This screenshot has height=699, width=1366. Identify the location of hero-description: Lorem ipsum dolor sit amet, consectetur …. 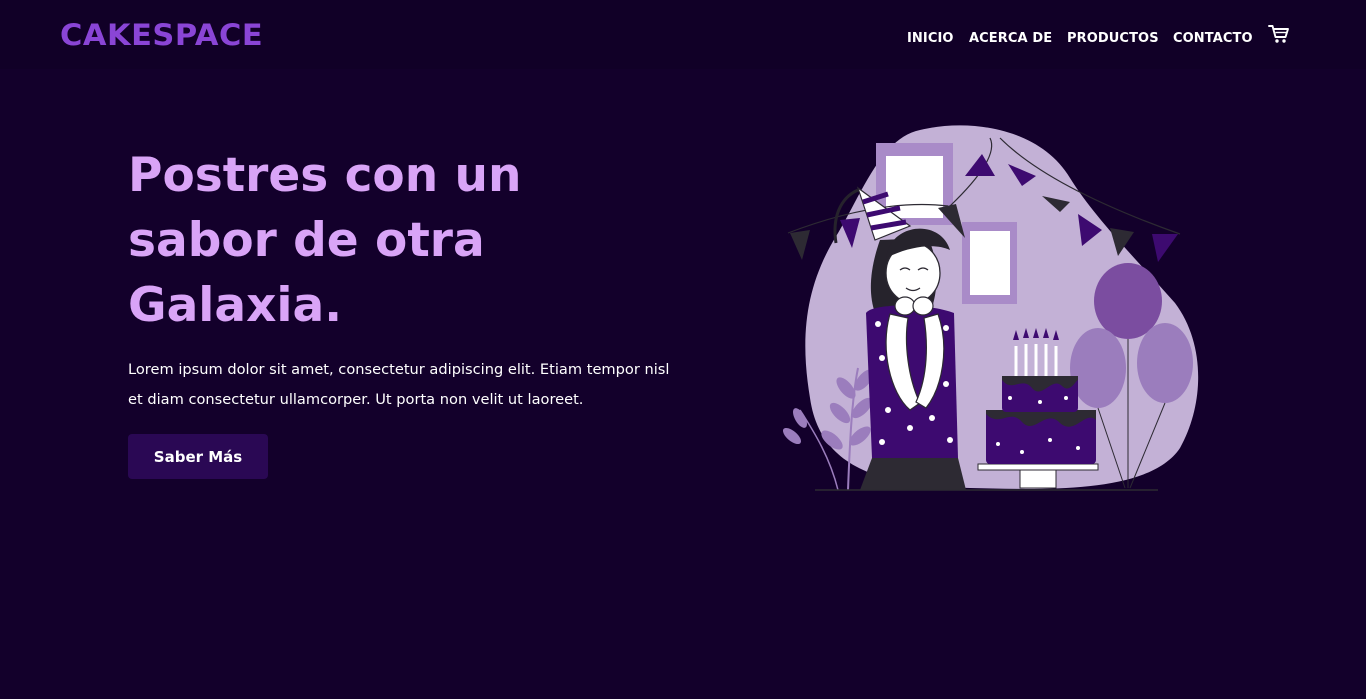
(399, 384).